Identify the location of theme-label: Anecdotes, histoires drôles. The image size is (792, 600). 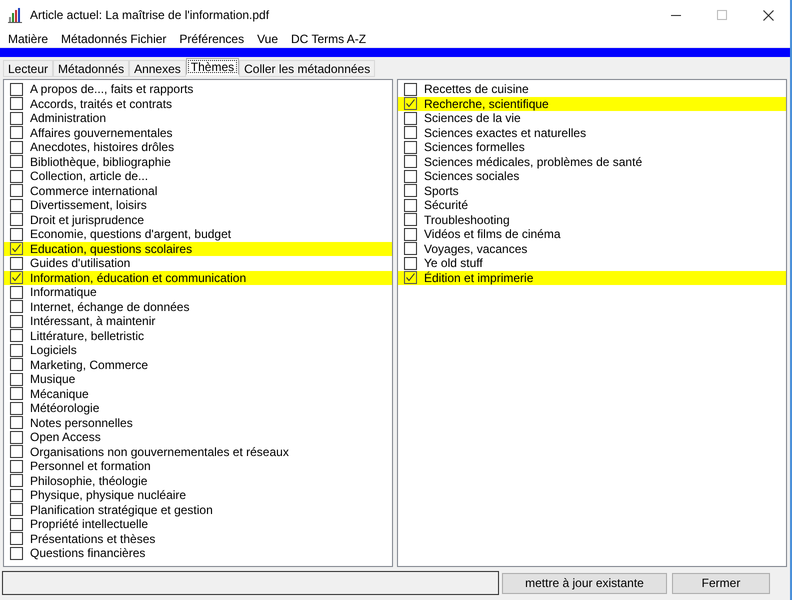
(102, 147).